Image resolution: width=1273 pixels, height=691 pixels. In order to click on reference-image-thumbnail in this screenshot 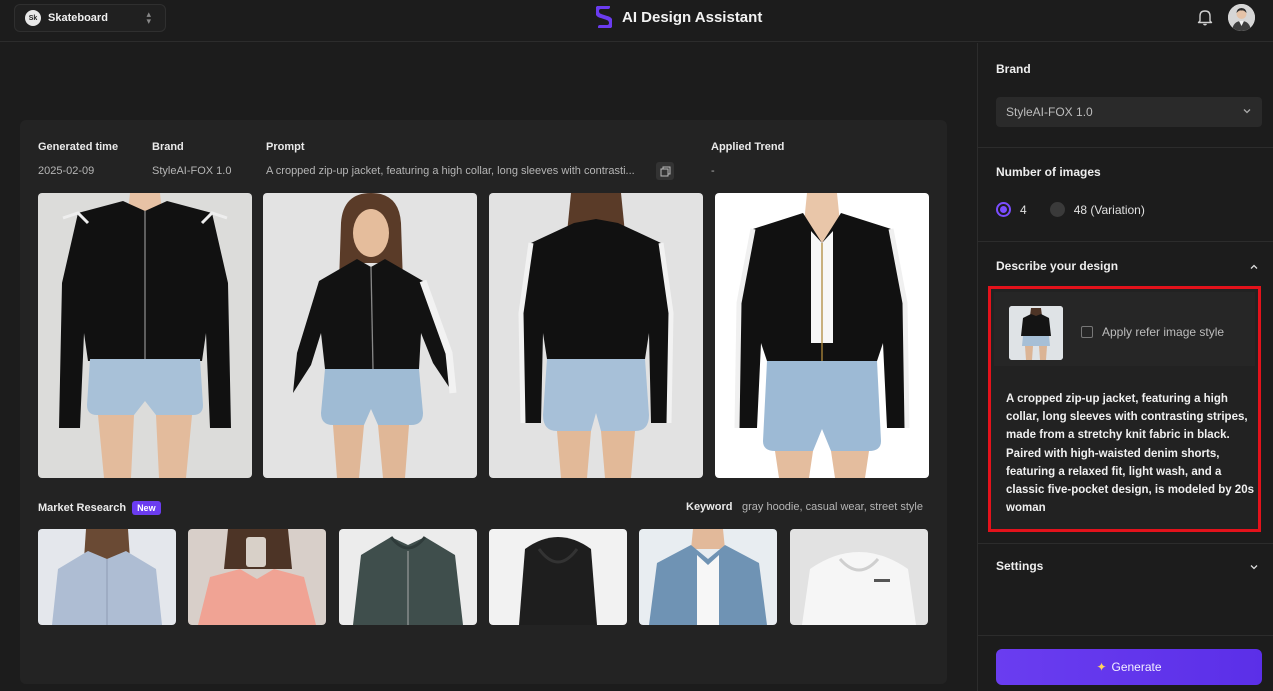, I will do `click(1036, 333)`.